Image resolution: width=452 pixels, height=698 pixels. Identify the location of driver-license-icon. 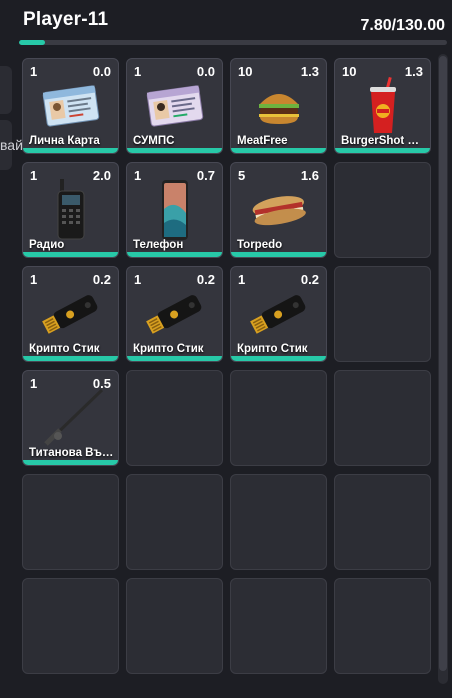
(174, 106).